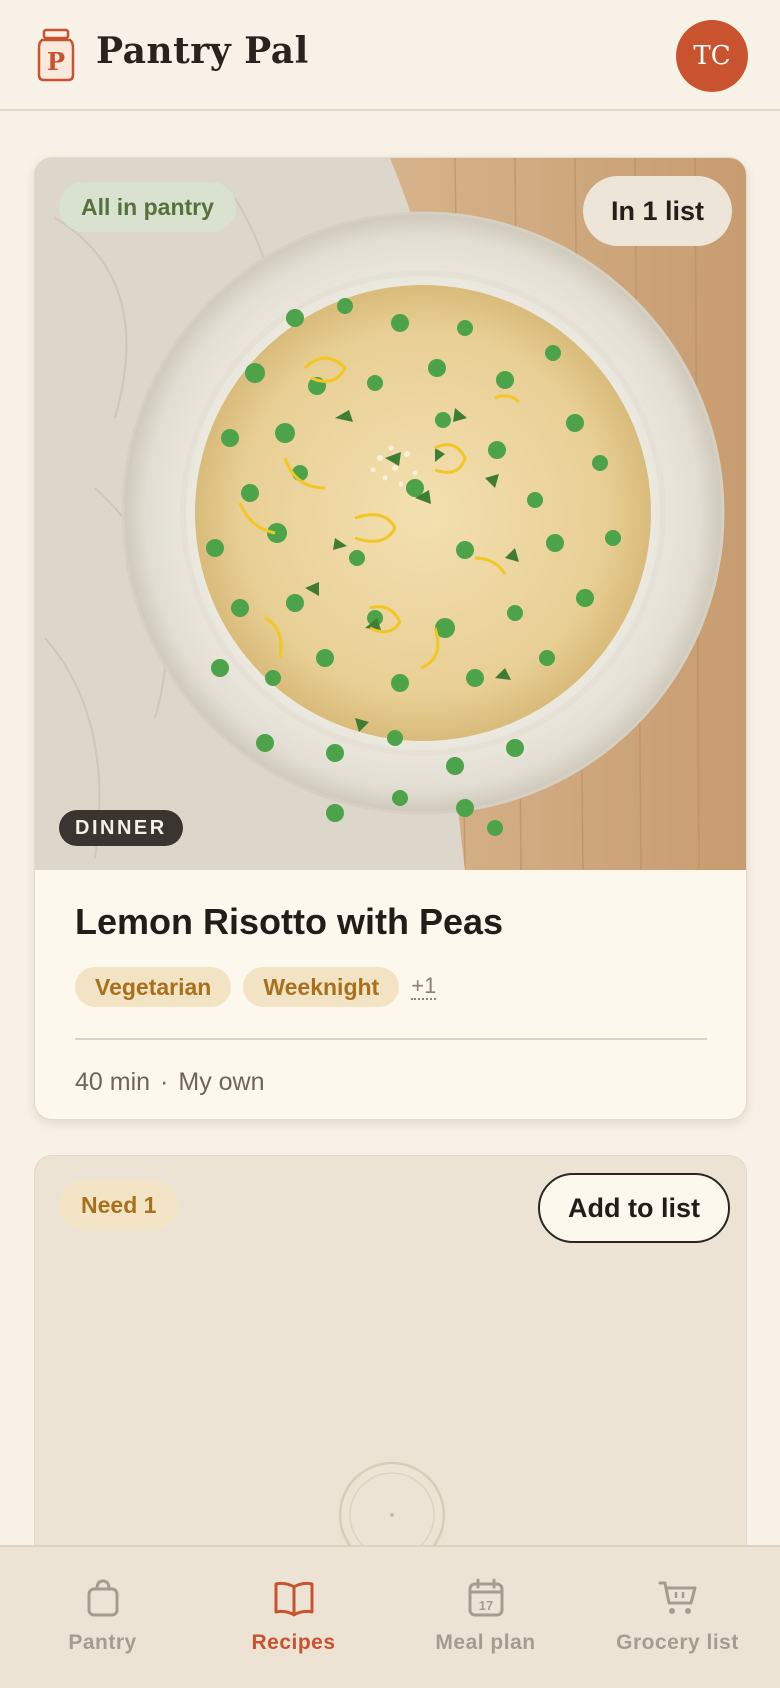 Image resolution: width=780 pixels, height=1688 pixels. Describe the element at coordinates (170, 1082) in the screenshot. I see `recipe-meta: 40 min · My own` at that location.